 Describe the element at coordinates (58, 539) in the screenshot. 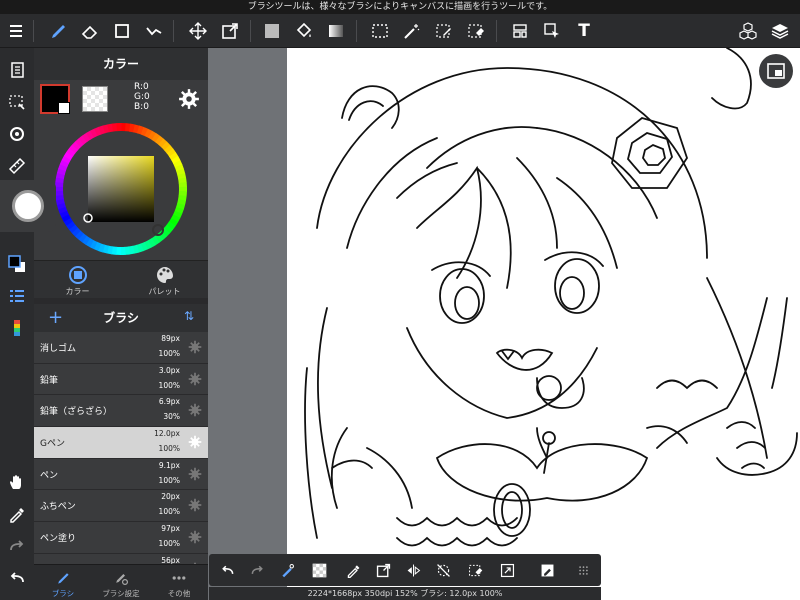

I see `brush-name: ペン塗り` at that location.